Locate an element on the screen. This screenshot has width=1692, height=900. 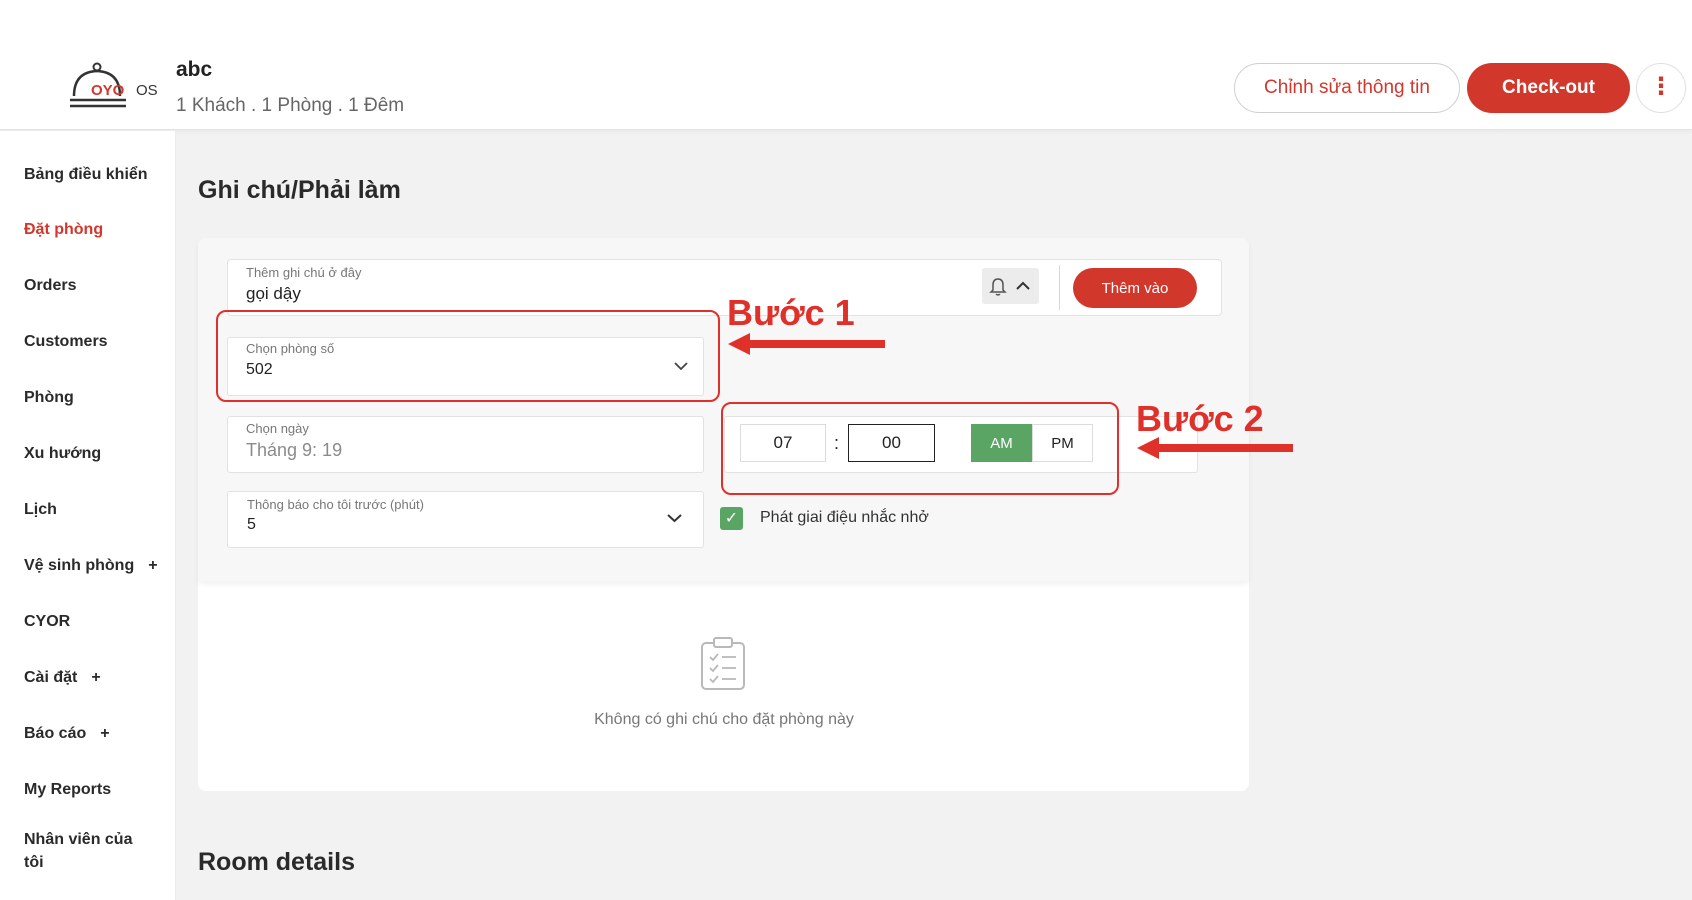
step2-label: Bước 2 is located at coordinates (1200, 418).